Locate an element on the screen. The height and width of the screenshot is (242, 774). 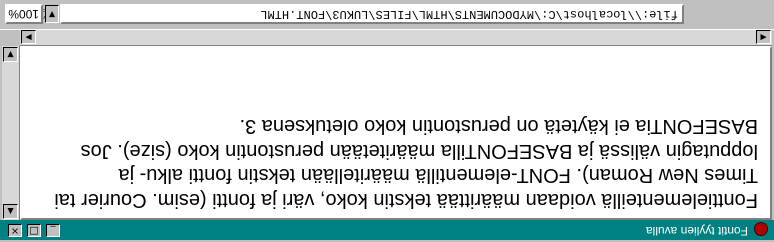
maximize-button: □ is located at coordinates (34, 230).